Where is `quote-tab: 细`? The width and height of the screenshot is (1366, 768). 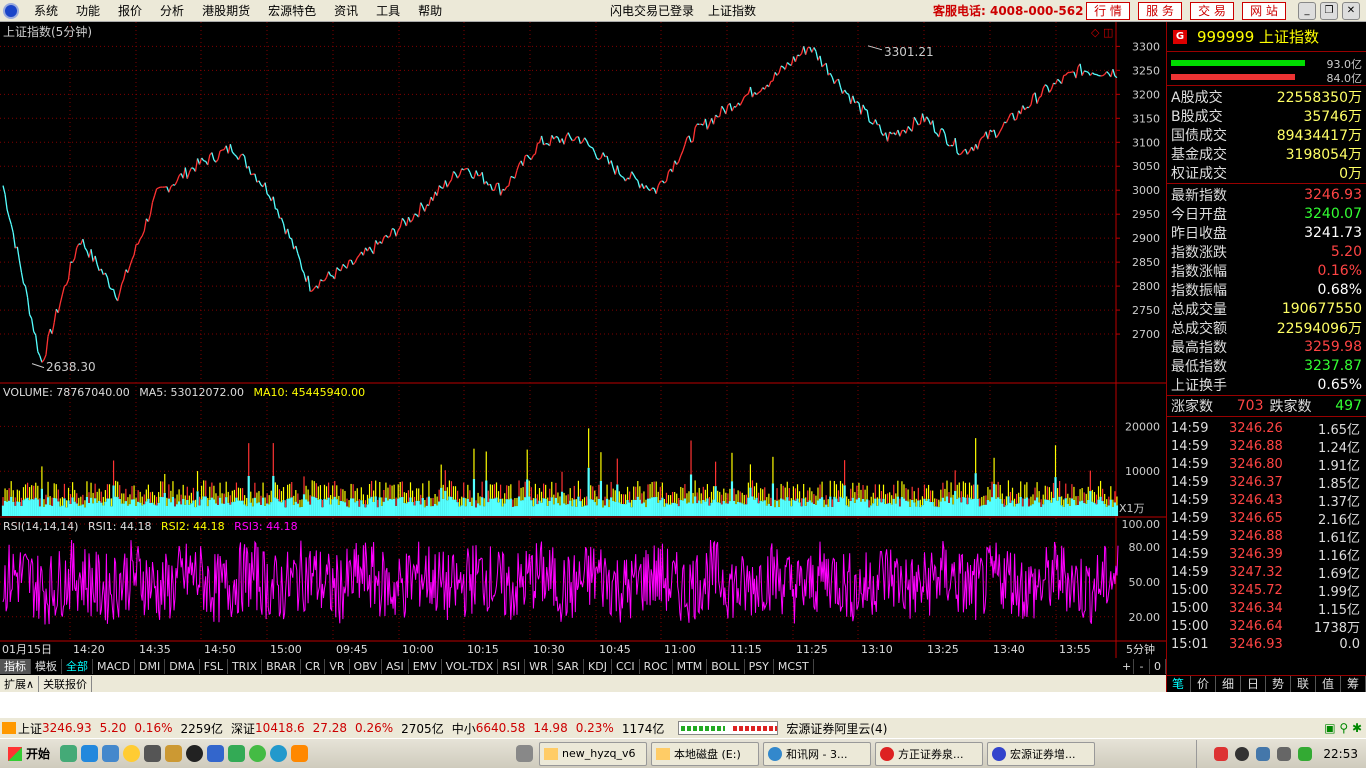
quote-tab: 细 is located at coordinates (1228, 684).